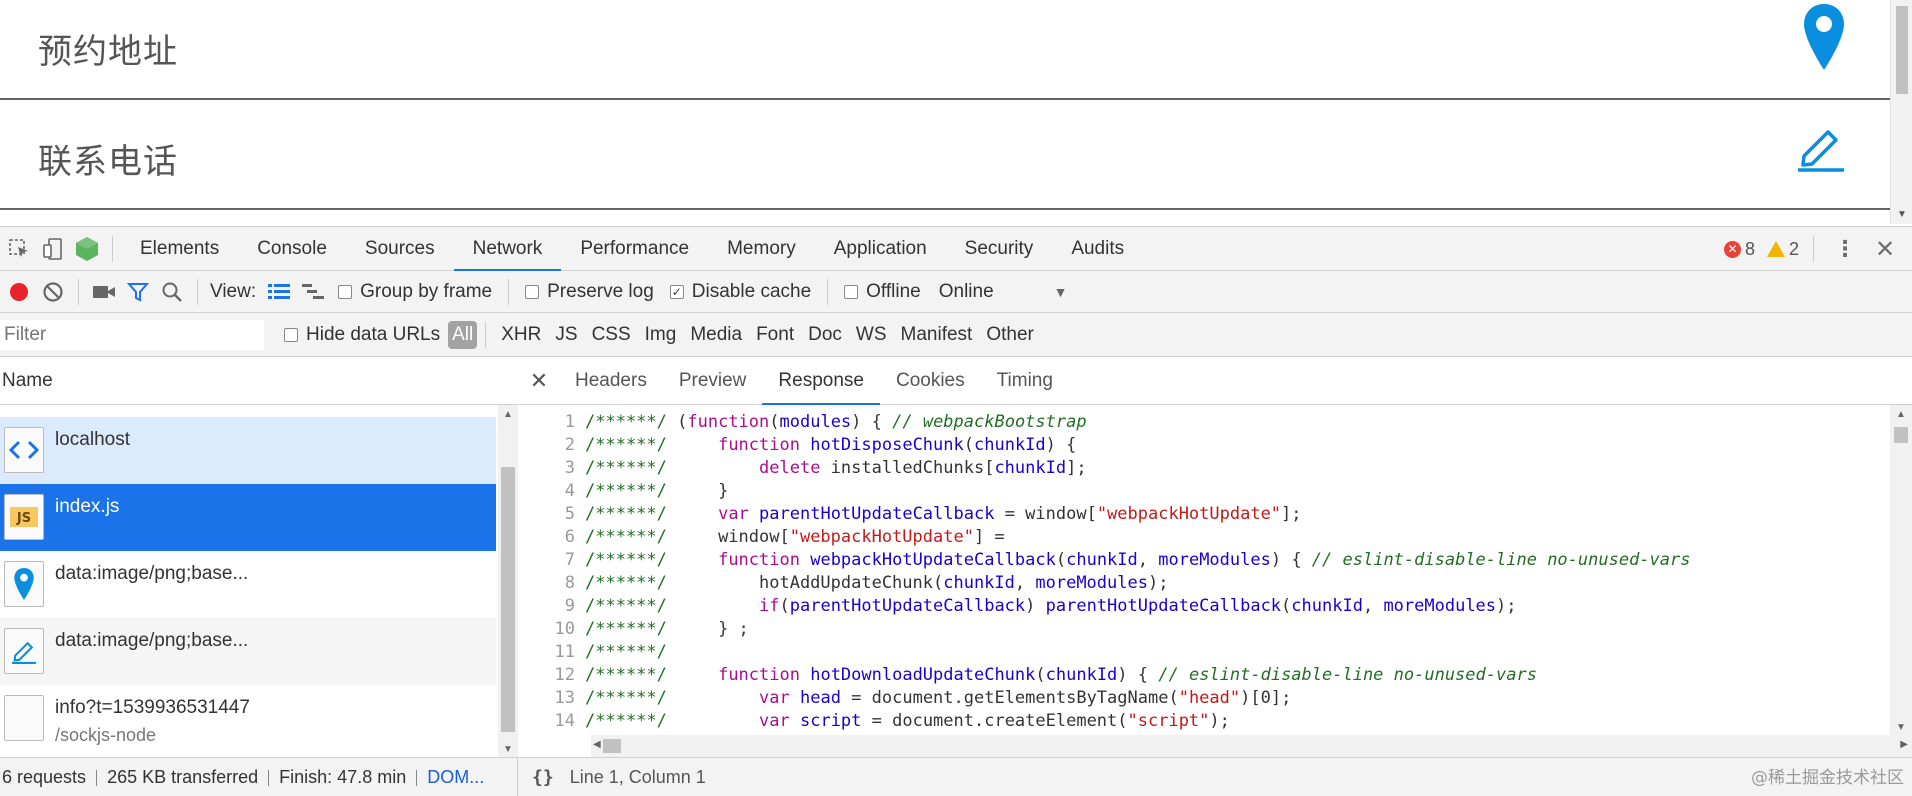 The image size is (1912, 796). I want to click on code-vertical-scrollbar: ▲ ▼, so click(1901, 570).